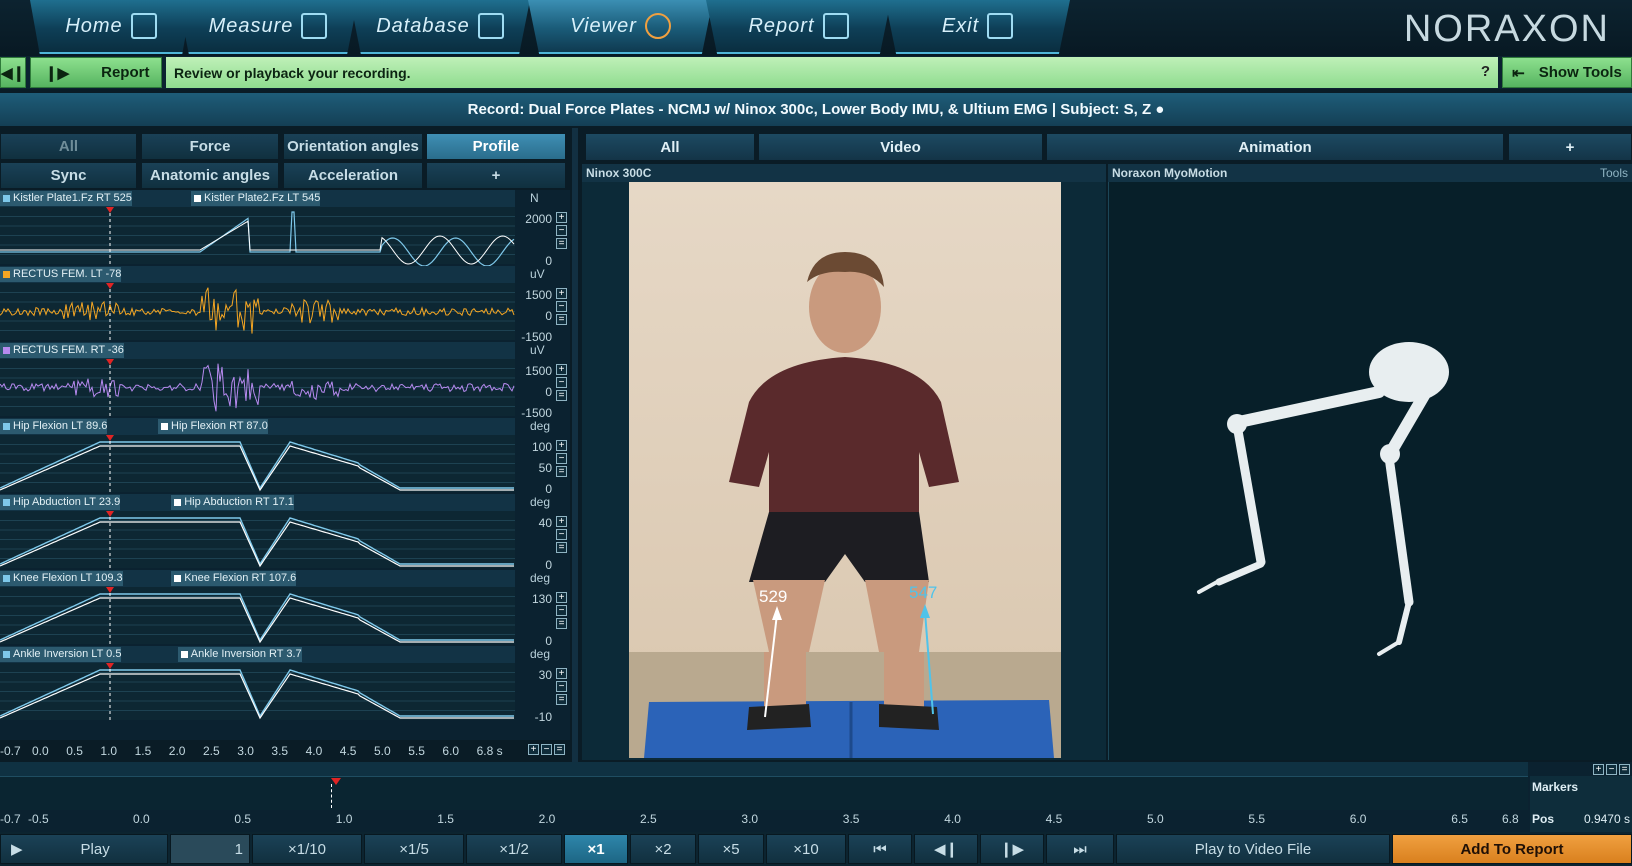 This screenshot has height=866, width=1632. I want to click on x-tick-label: 1.0, so click(108, 751).